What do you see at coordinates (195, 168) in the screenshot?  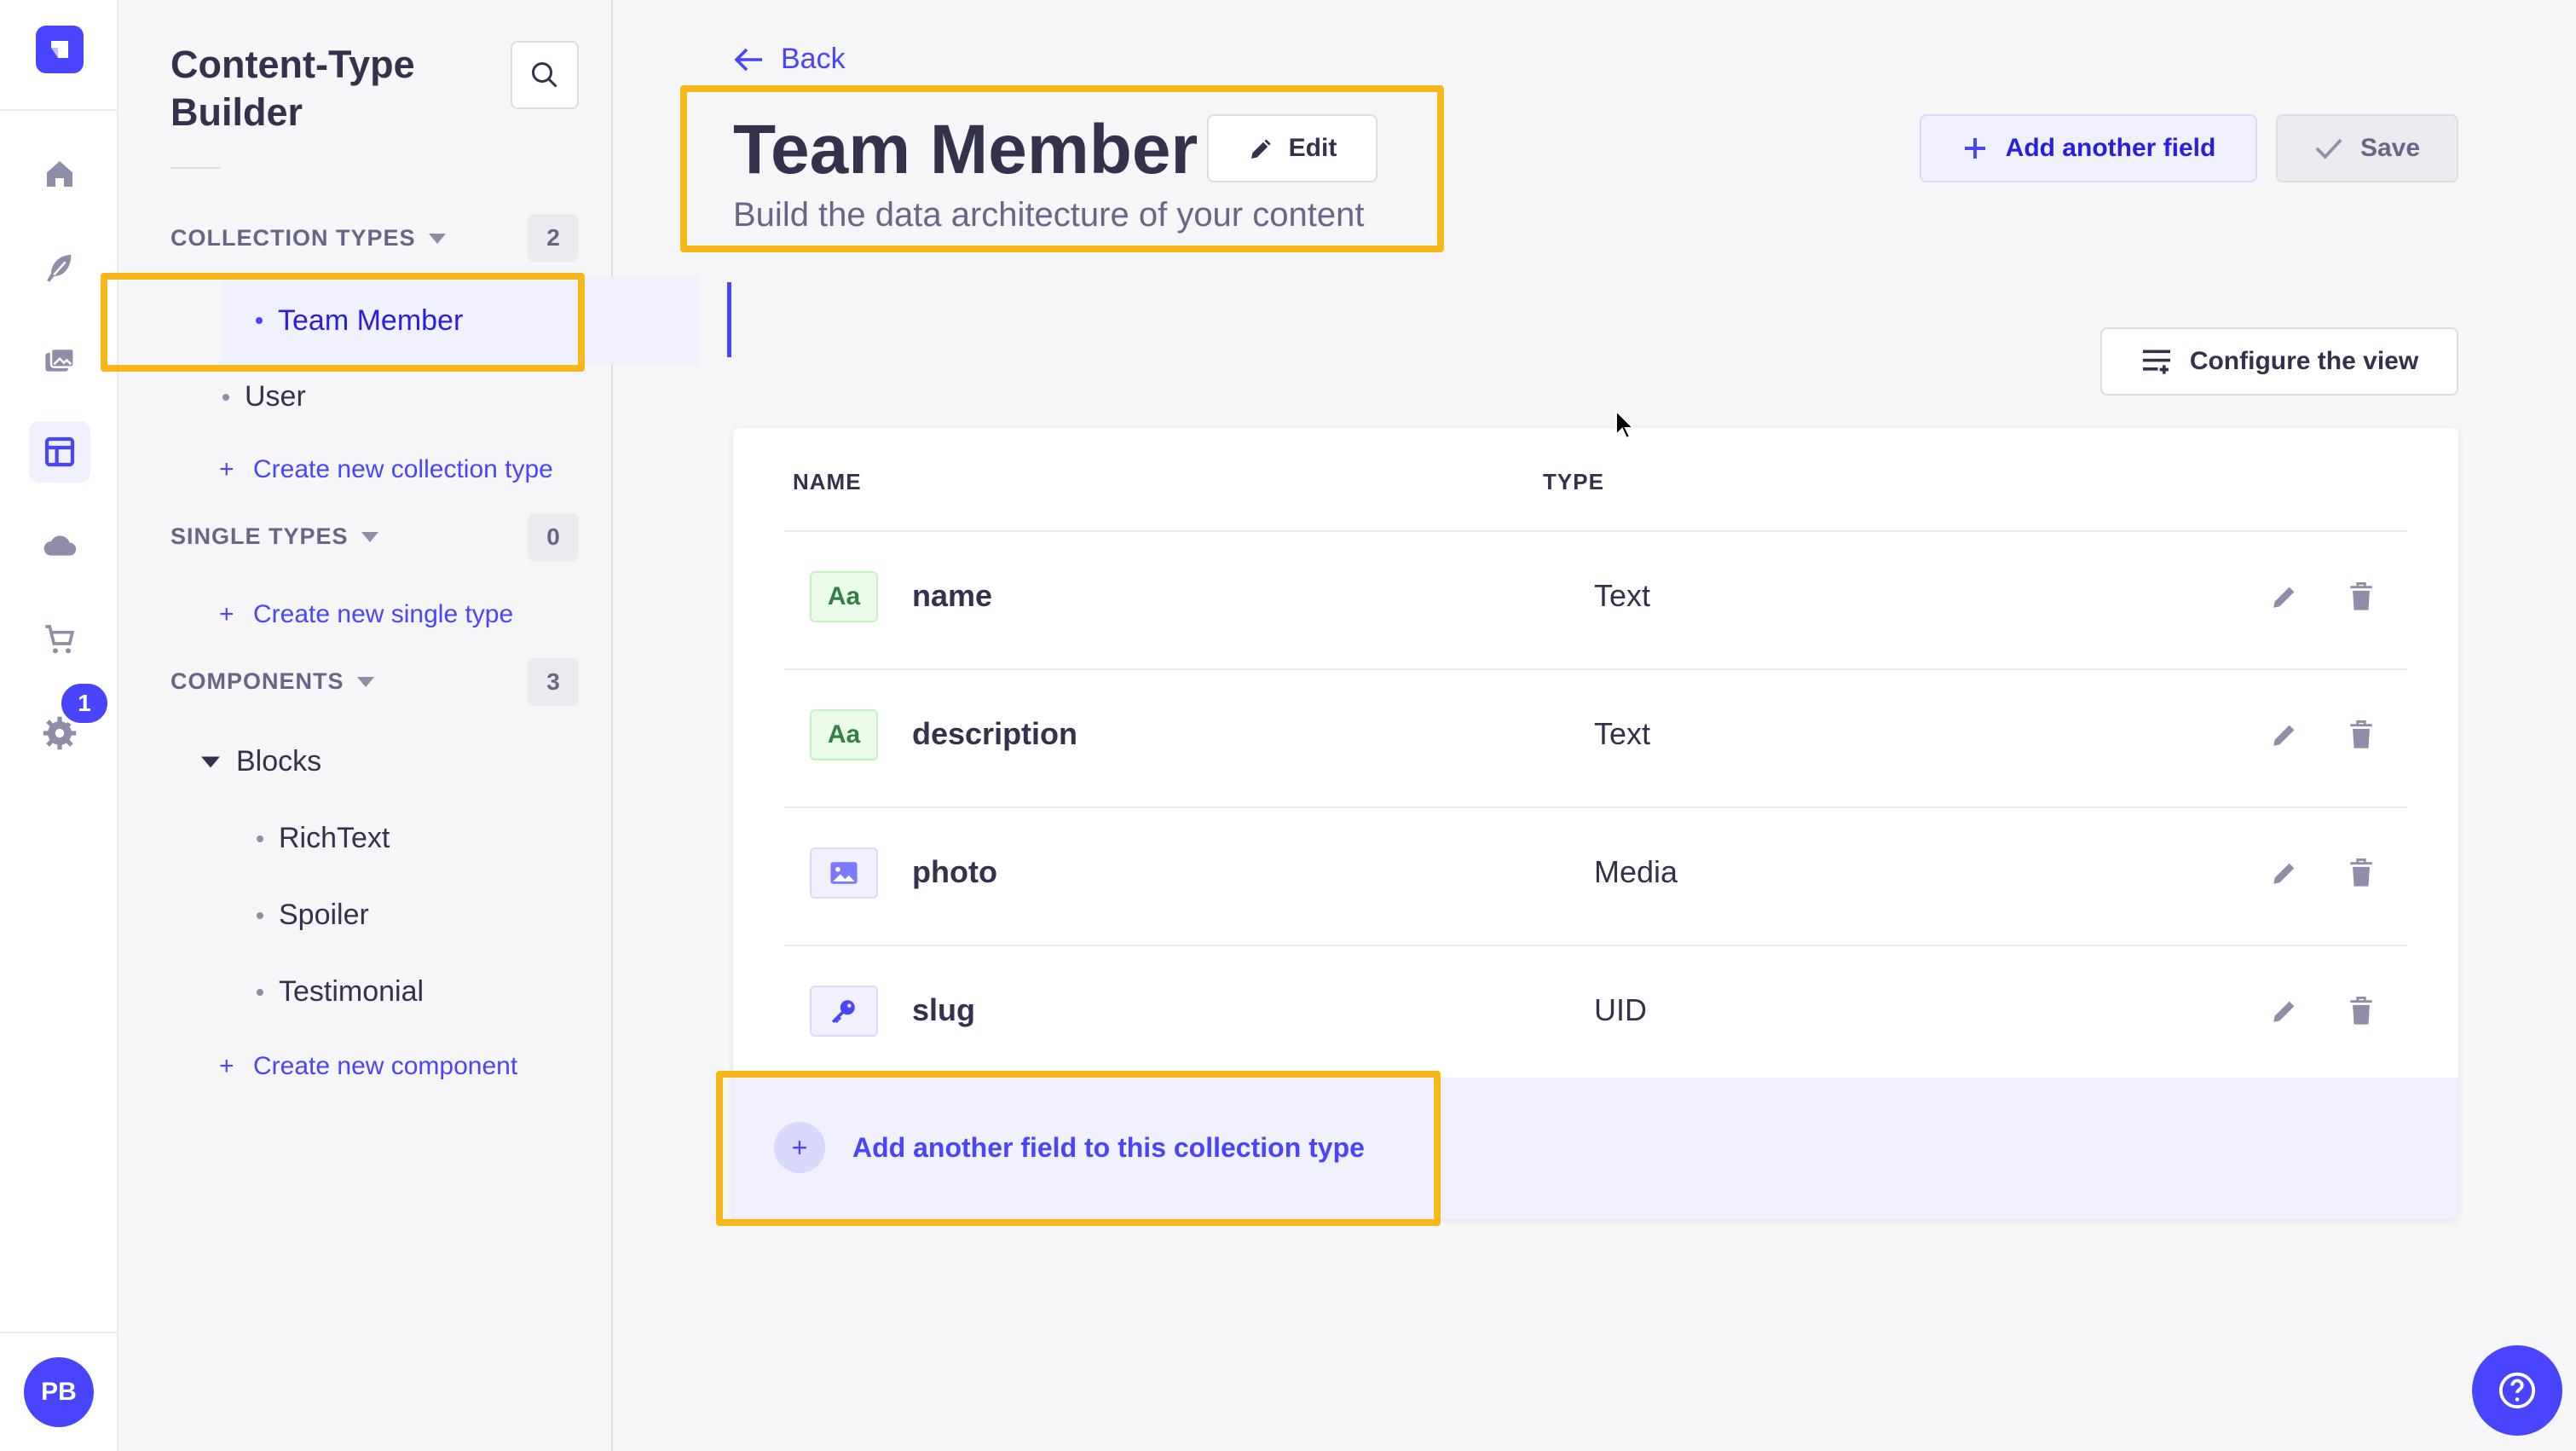 I see `sidebar-divider` at bounding box center [195, 168].